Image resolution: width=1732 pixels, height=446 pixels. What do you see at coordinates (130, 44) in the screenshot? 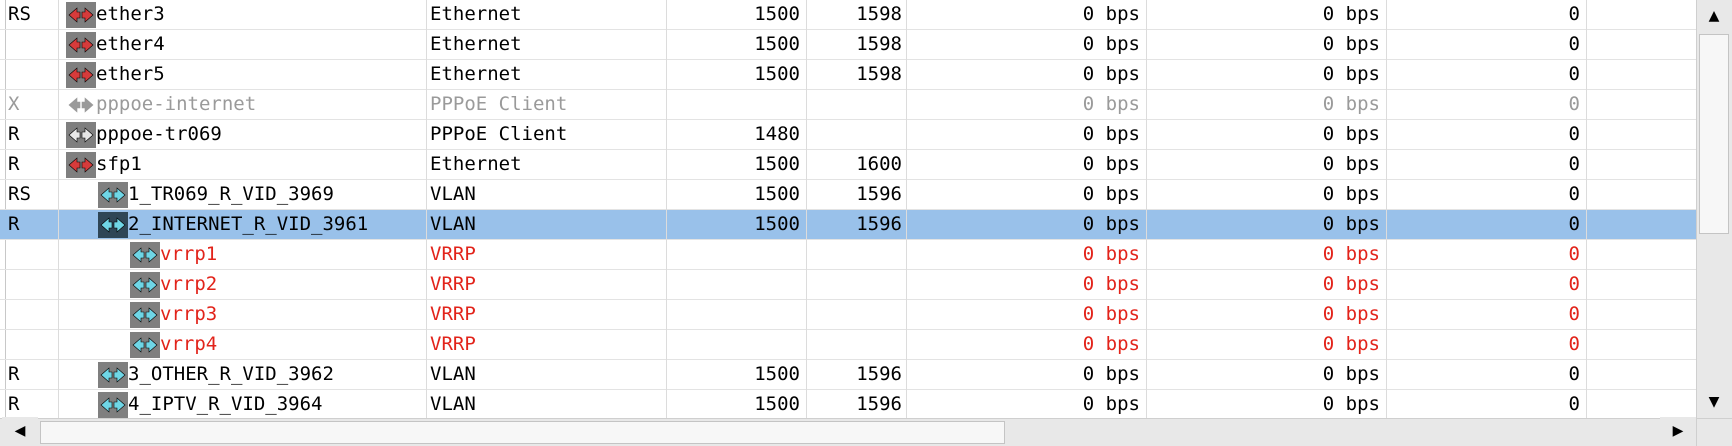
I see `interface-name-cell: ether4` at bounding box center [130, 44].